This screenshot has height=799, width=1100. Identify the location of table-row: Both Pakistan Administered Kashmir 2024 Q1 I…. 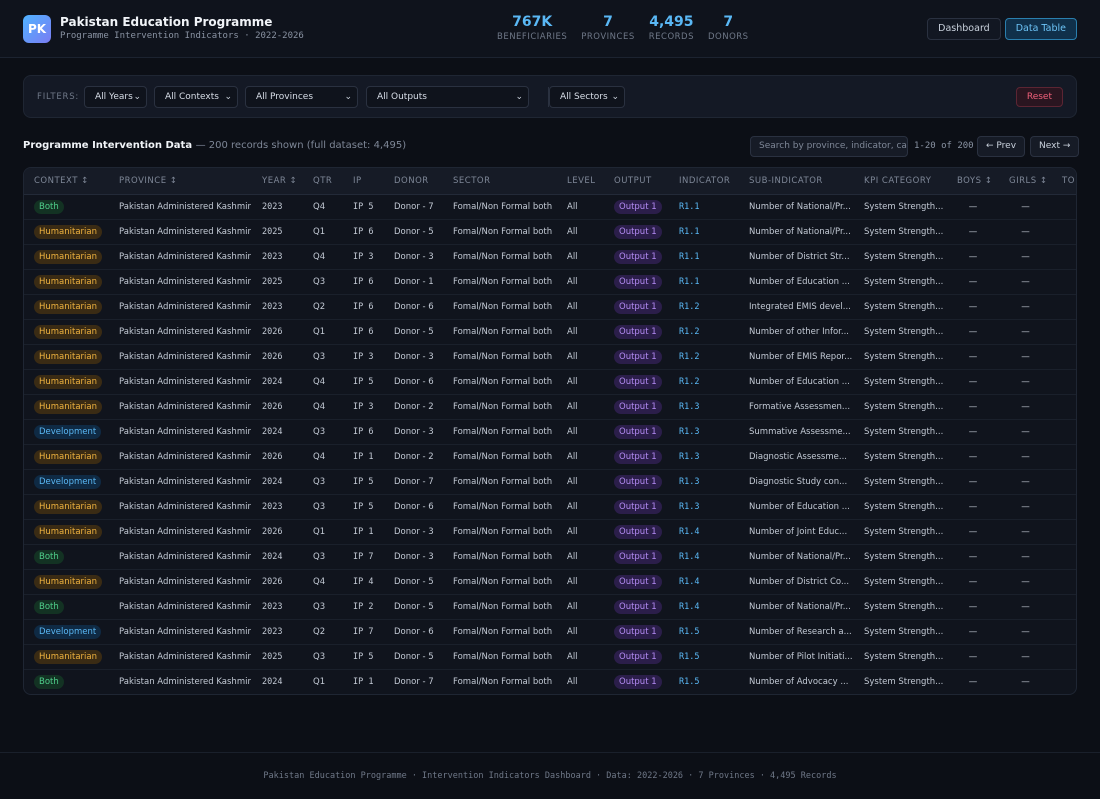
(550, 681).